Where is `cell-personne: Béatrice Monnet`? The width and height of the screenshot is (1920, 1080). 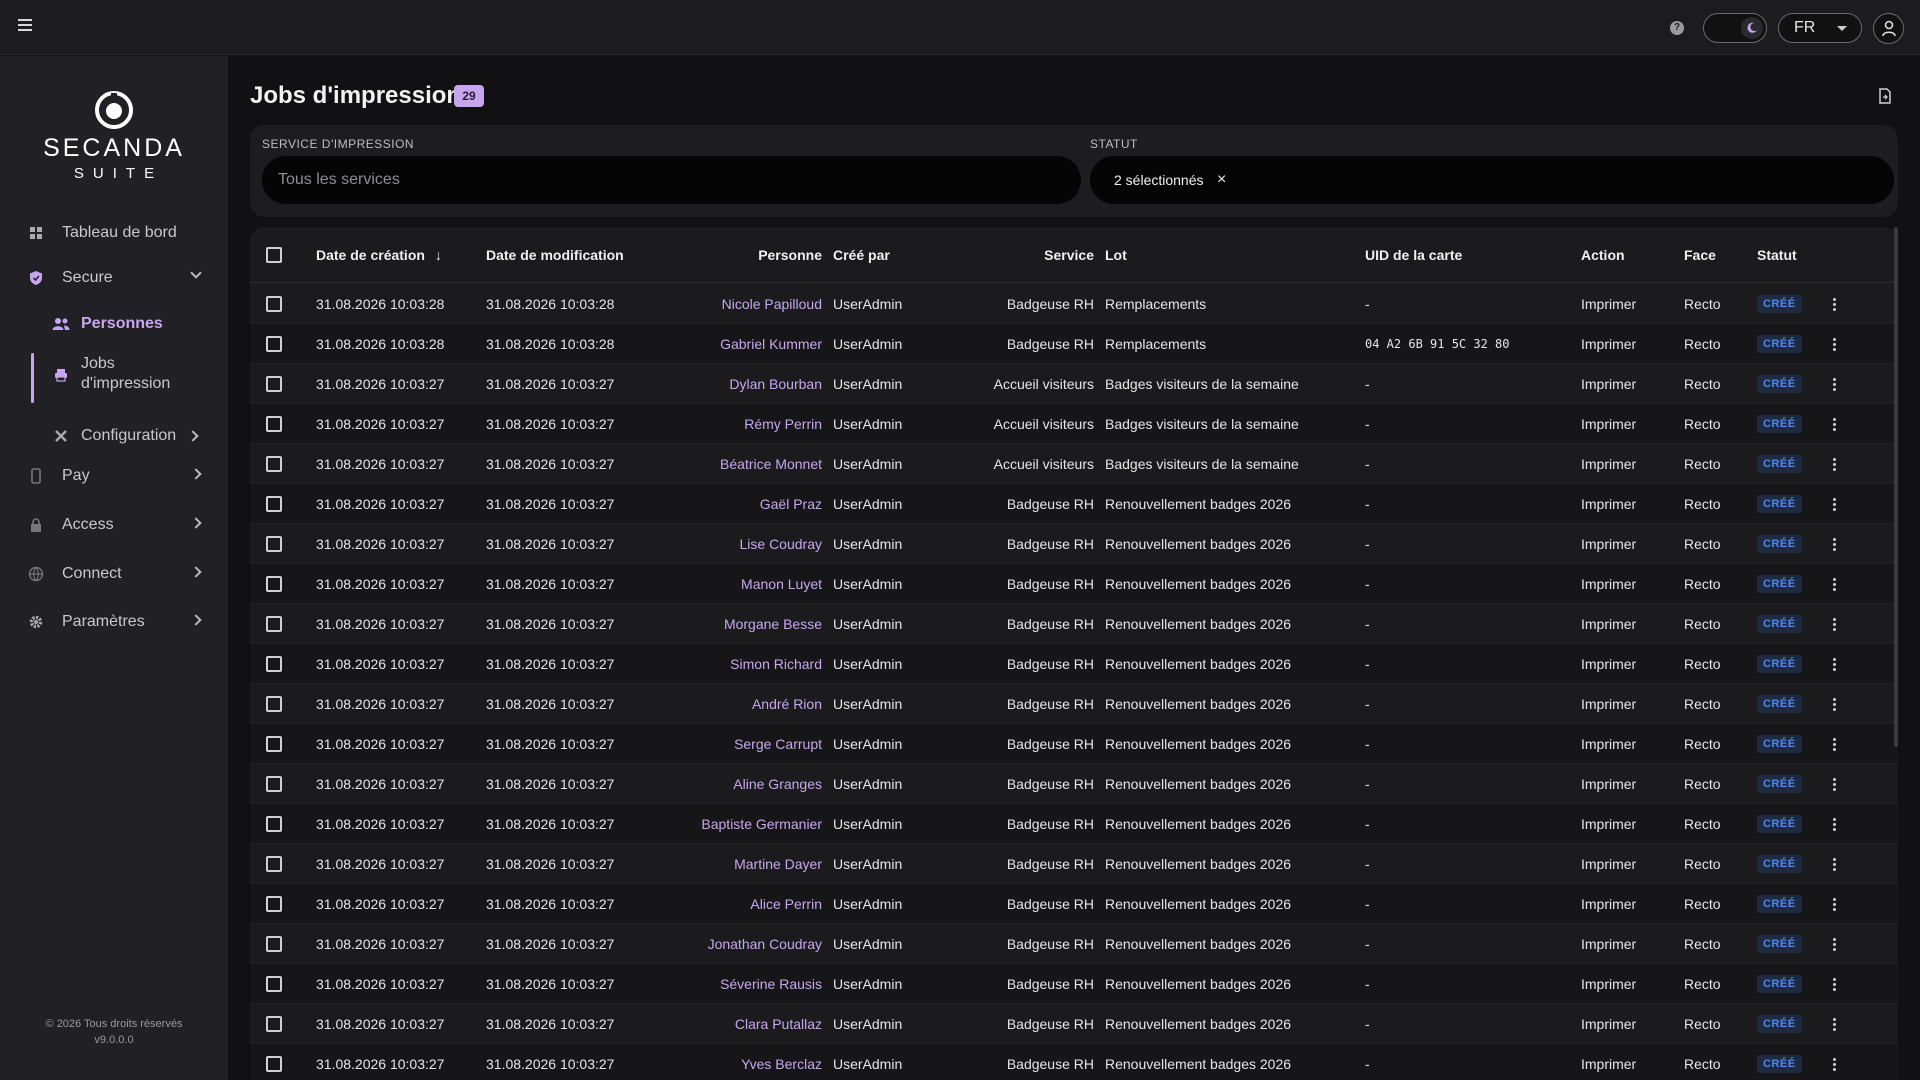
cell-personne: Béatrice Monnet is located at coordinates (707, 464).